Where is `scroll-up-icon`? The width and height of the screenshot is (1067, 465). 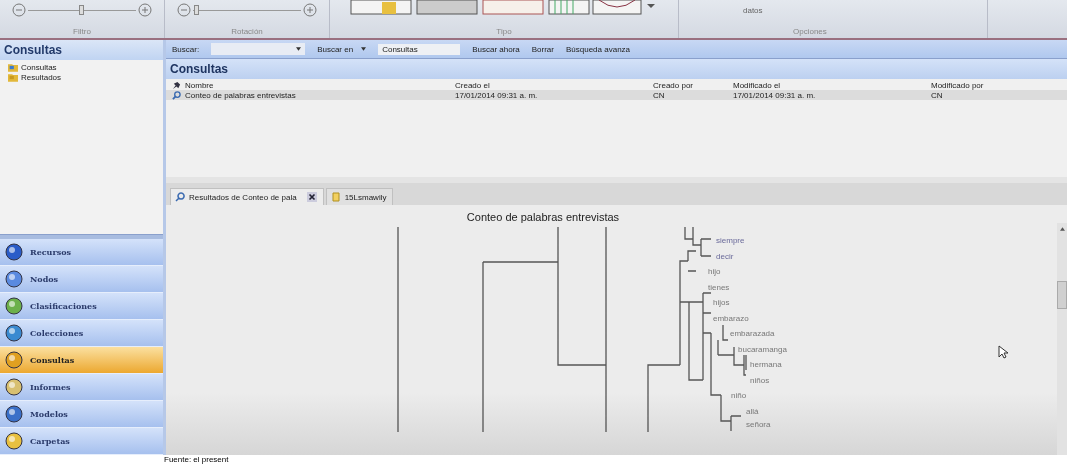 scroll-up-icon is located at coordinates (1062, 229).